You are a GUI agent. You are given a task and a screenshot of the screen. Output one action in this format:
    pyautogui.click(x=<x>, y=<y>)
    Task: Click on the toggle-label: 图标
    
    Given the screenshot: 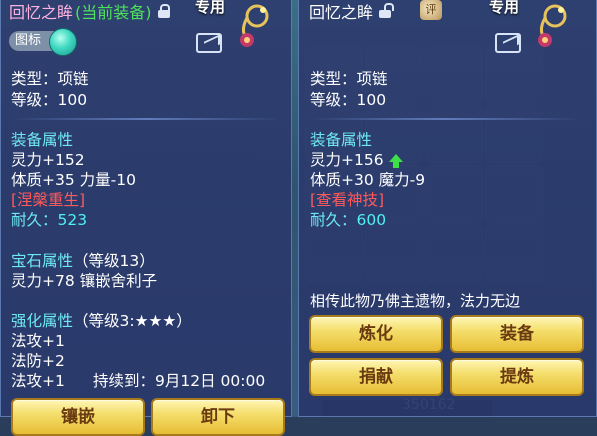 What is the action you would take?
    pyautogui.click(x=28, y=40)
    